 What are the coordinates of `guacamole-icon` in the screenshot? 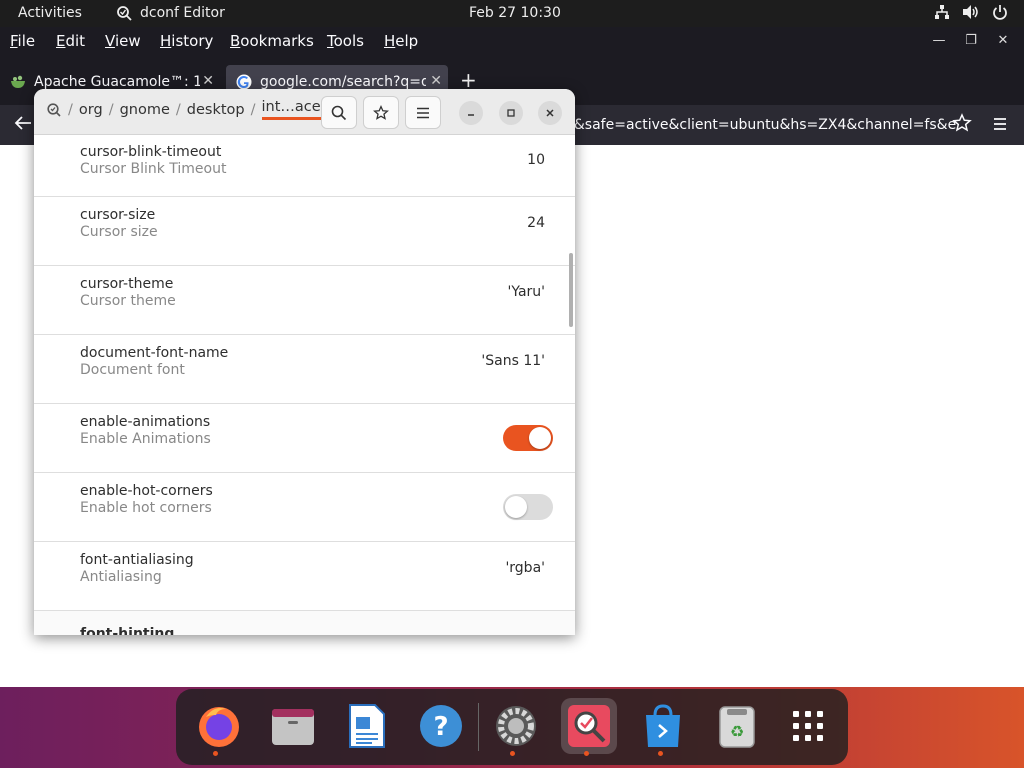 It's located at (18, 81).